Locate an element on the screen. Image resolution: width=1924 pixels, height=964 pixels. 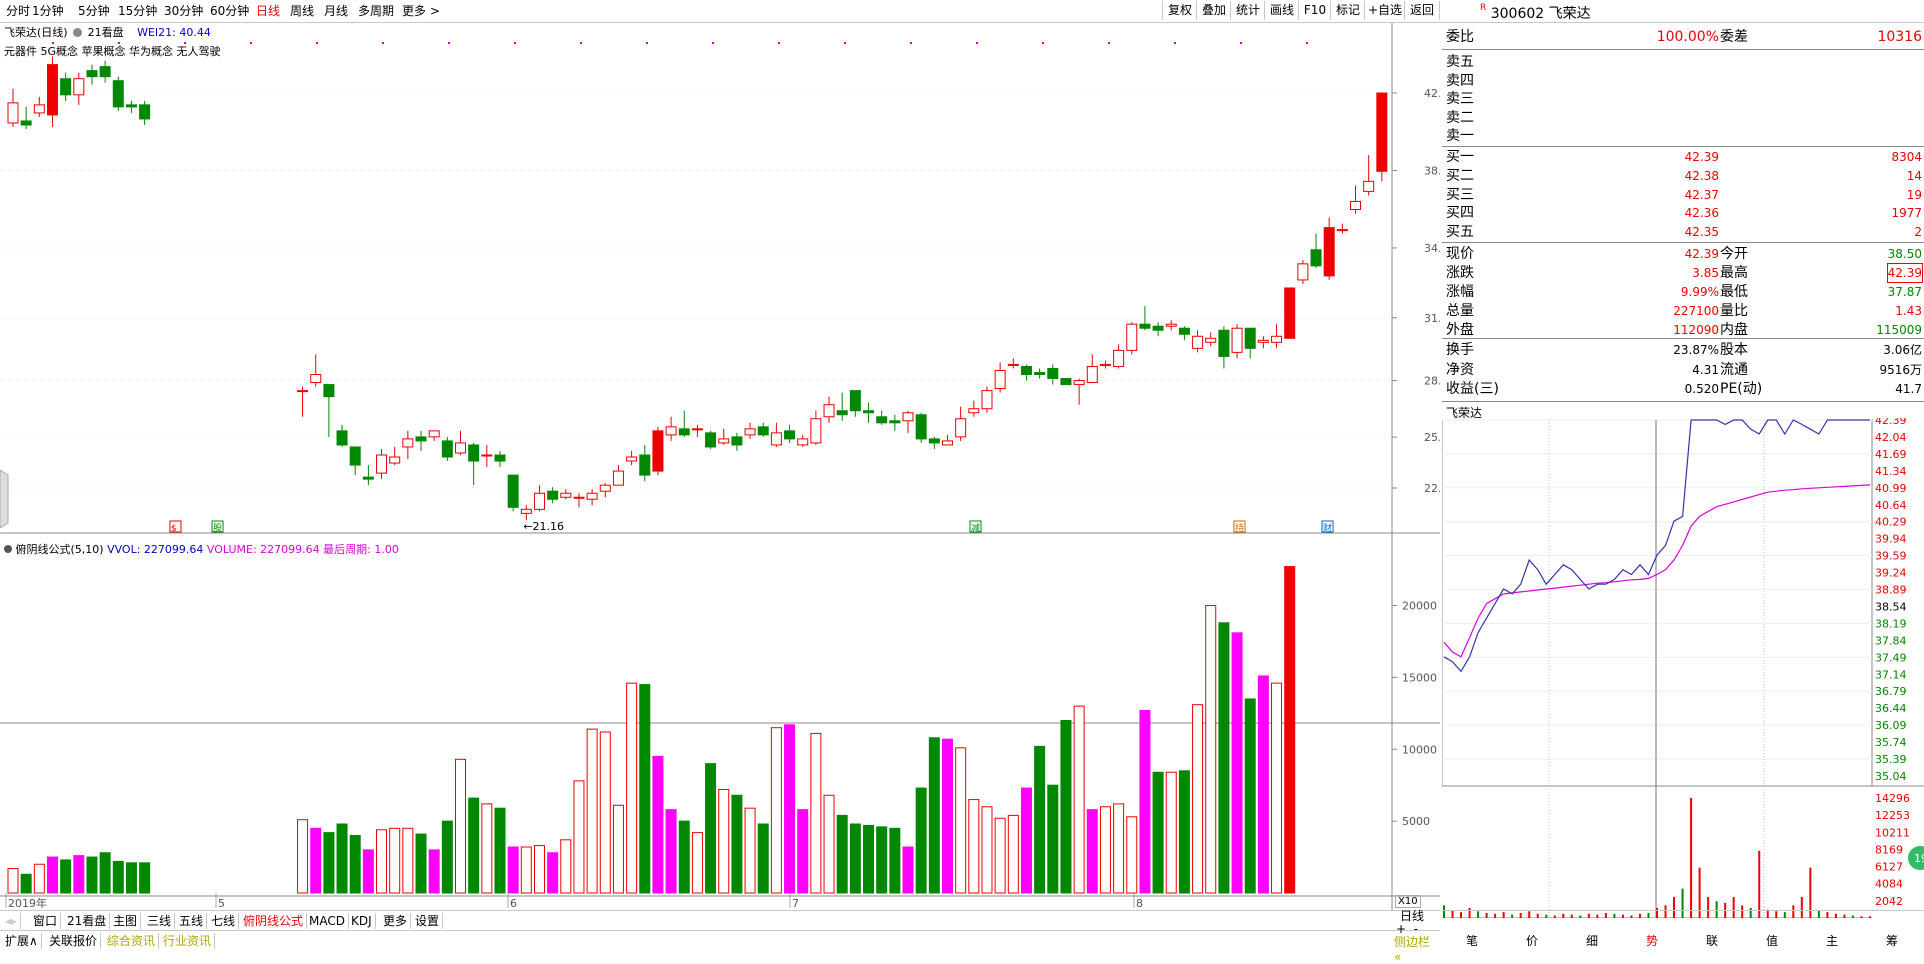
tab-5line: 五线 is located at coordinates (192, 921).